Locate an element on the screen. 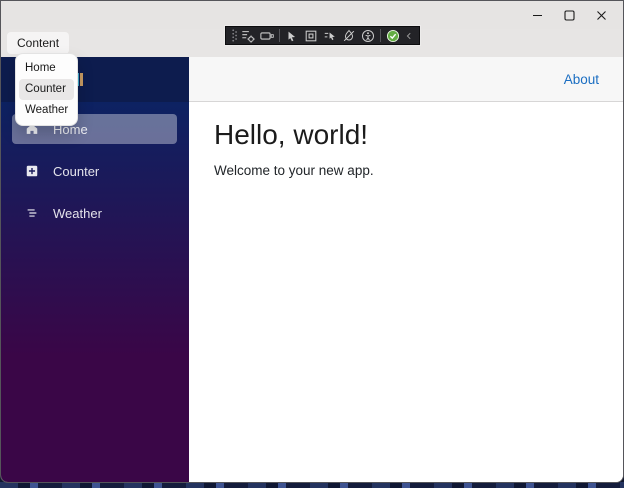 The width and height of the screenshot is (624, 488). hot-reload-status-button is located at coordinates (393, 35).